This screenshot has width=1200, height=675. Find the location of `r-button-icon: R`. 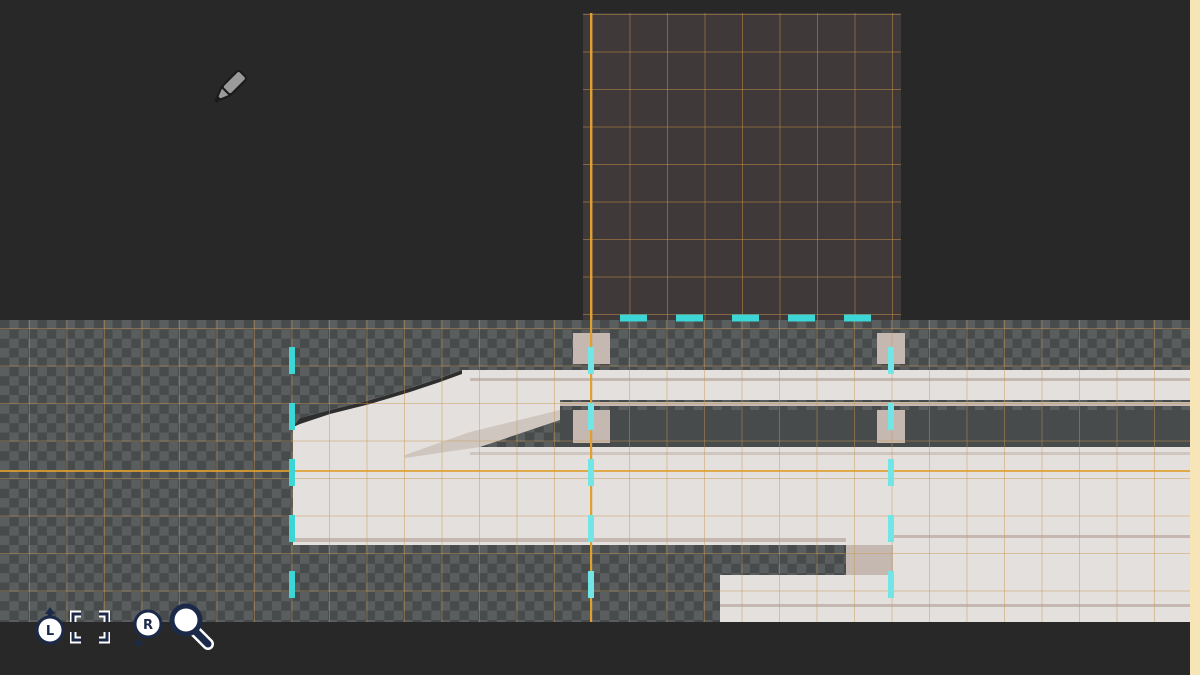

r-button-icon: R is located at coordinates (148, 627).